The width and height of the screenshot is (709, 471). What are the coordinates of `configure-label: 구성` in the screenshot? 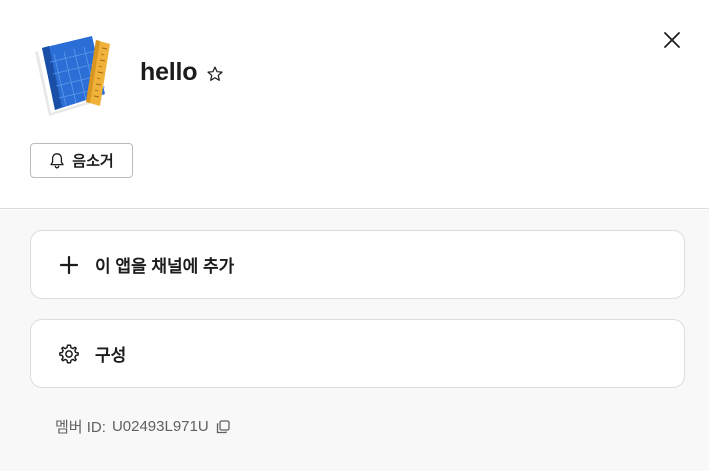 It's located at (111, 355).